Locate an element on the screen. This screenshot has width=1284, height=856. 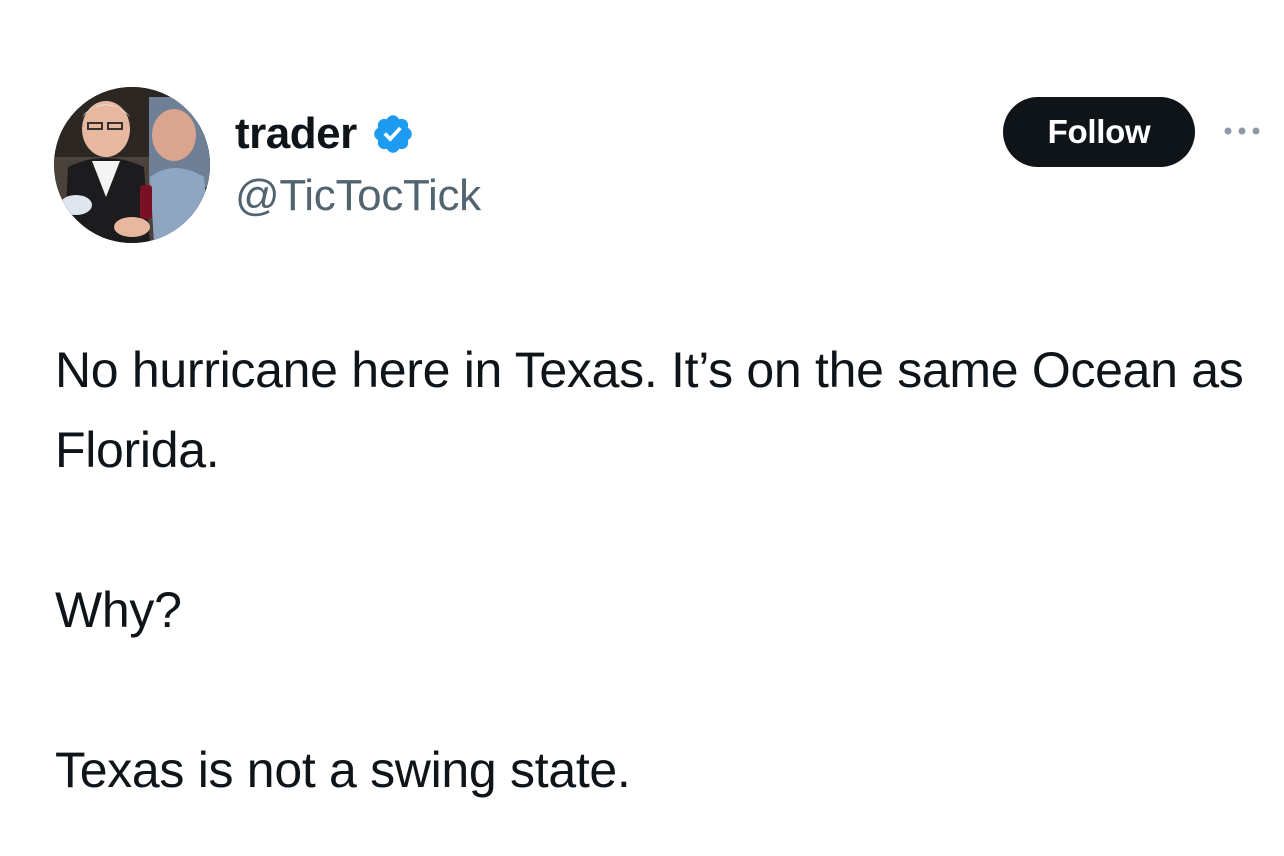
avatar is located at coordinates (132, 165).